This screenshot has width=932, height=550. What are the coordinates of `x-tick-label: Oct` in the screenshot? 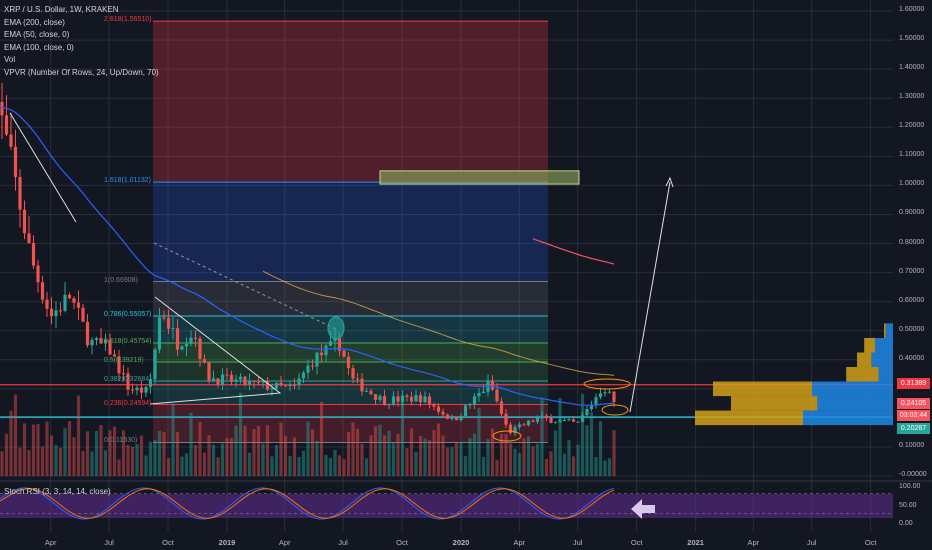 It's located at (870, 542).